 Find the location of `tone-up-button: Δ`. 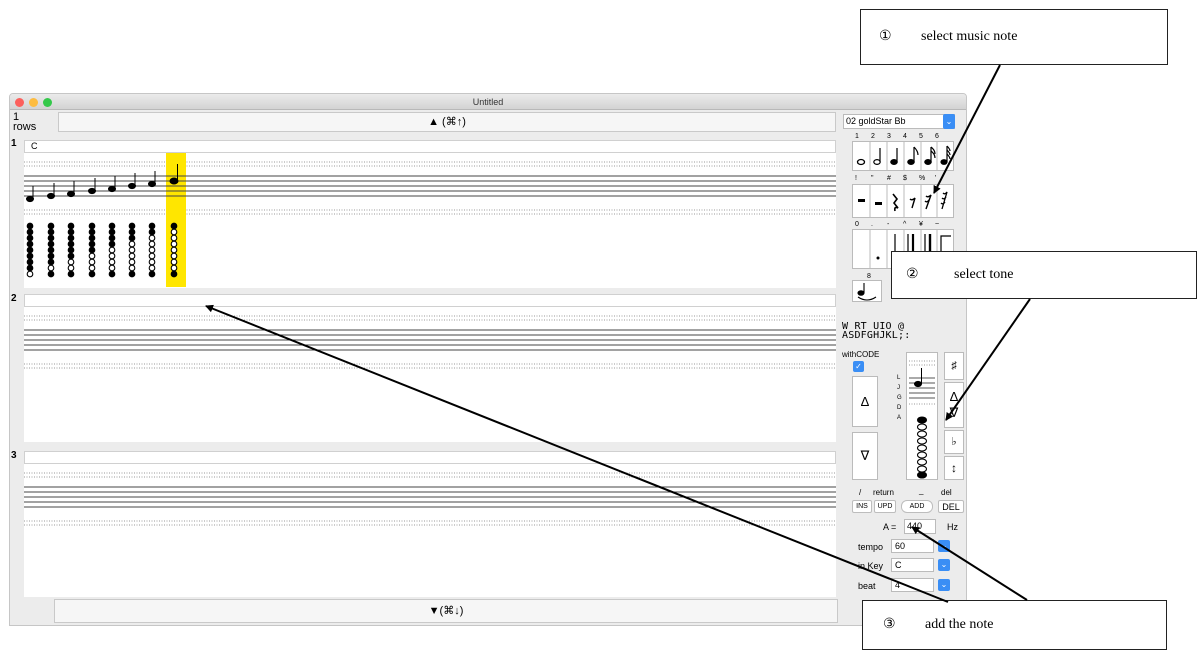

tone-up-button: Δ is located at coordinates (954, 397).